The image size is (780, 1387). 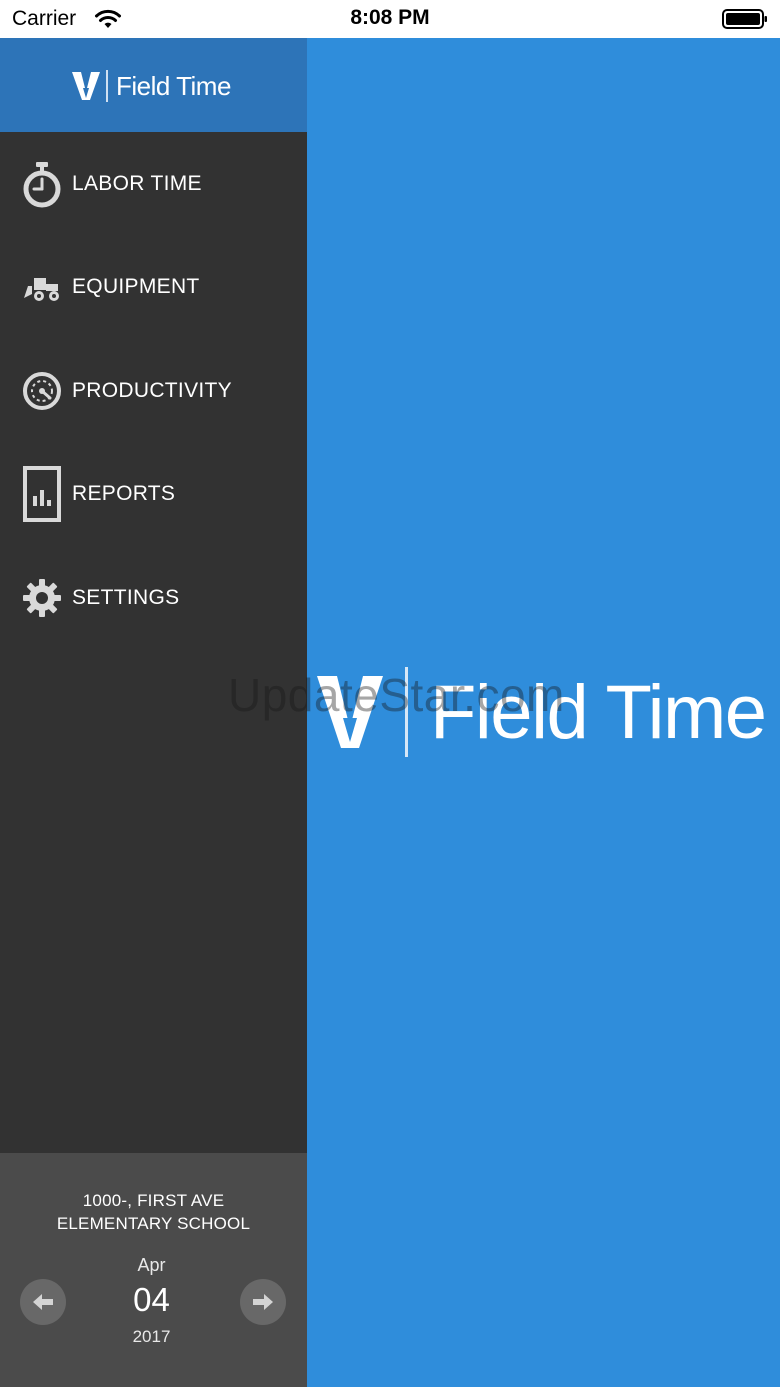 What do you see at coordinates (86, 86) in the screenshot?
I see `v-logo-icon` at bounding box center [86, 86].